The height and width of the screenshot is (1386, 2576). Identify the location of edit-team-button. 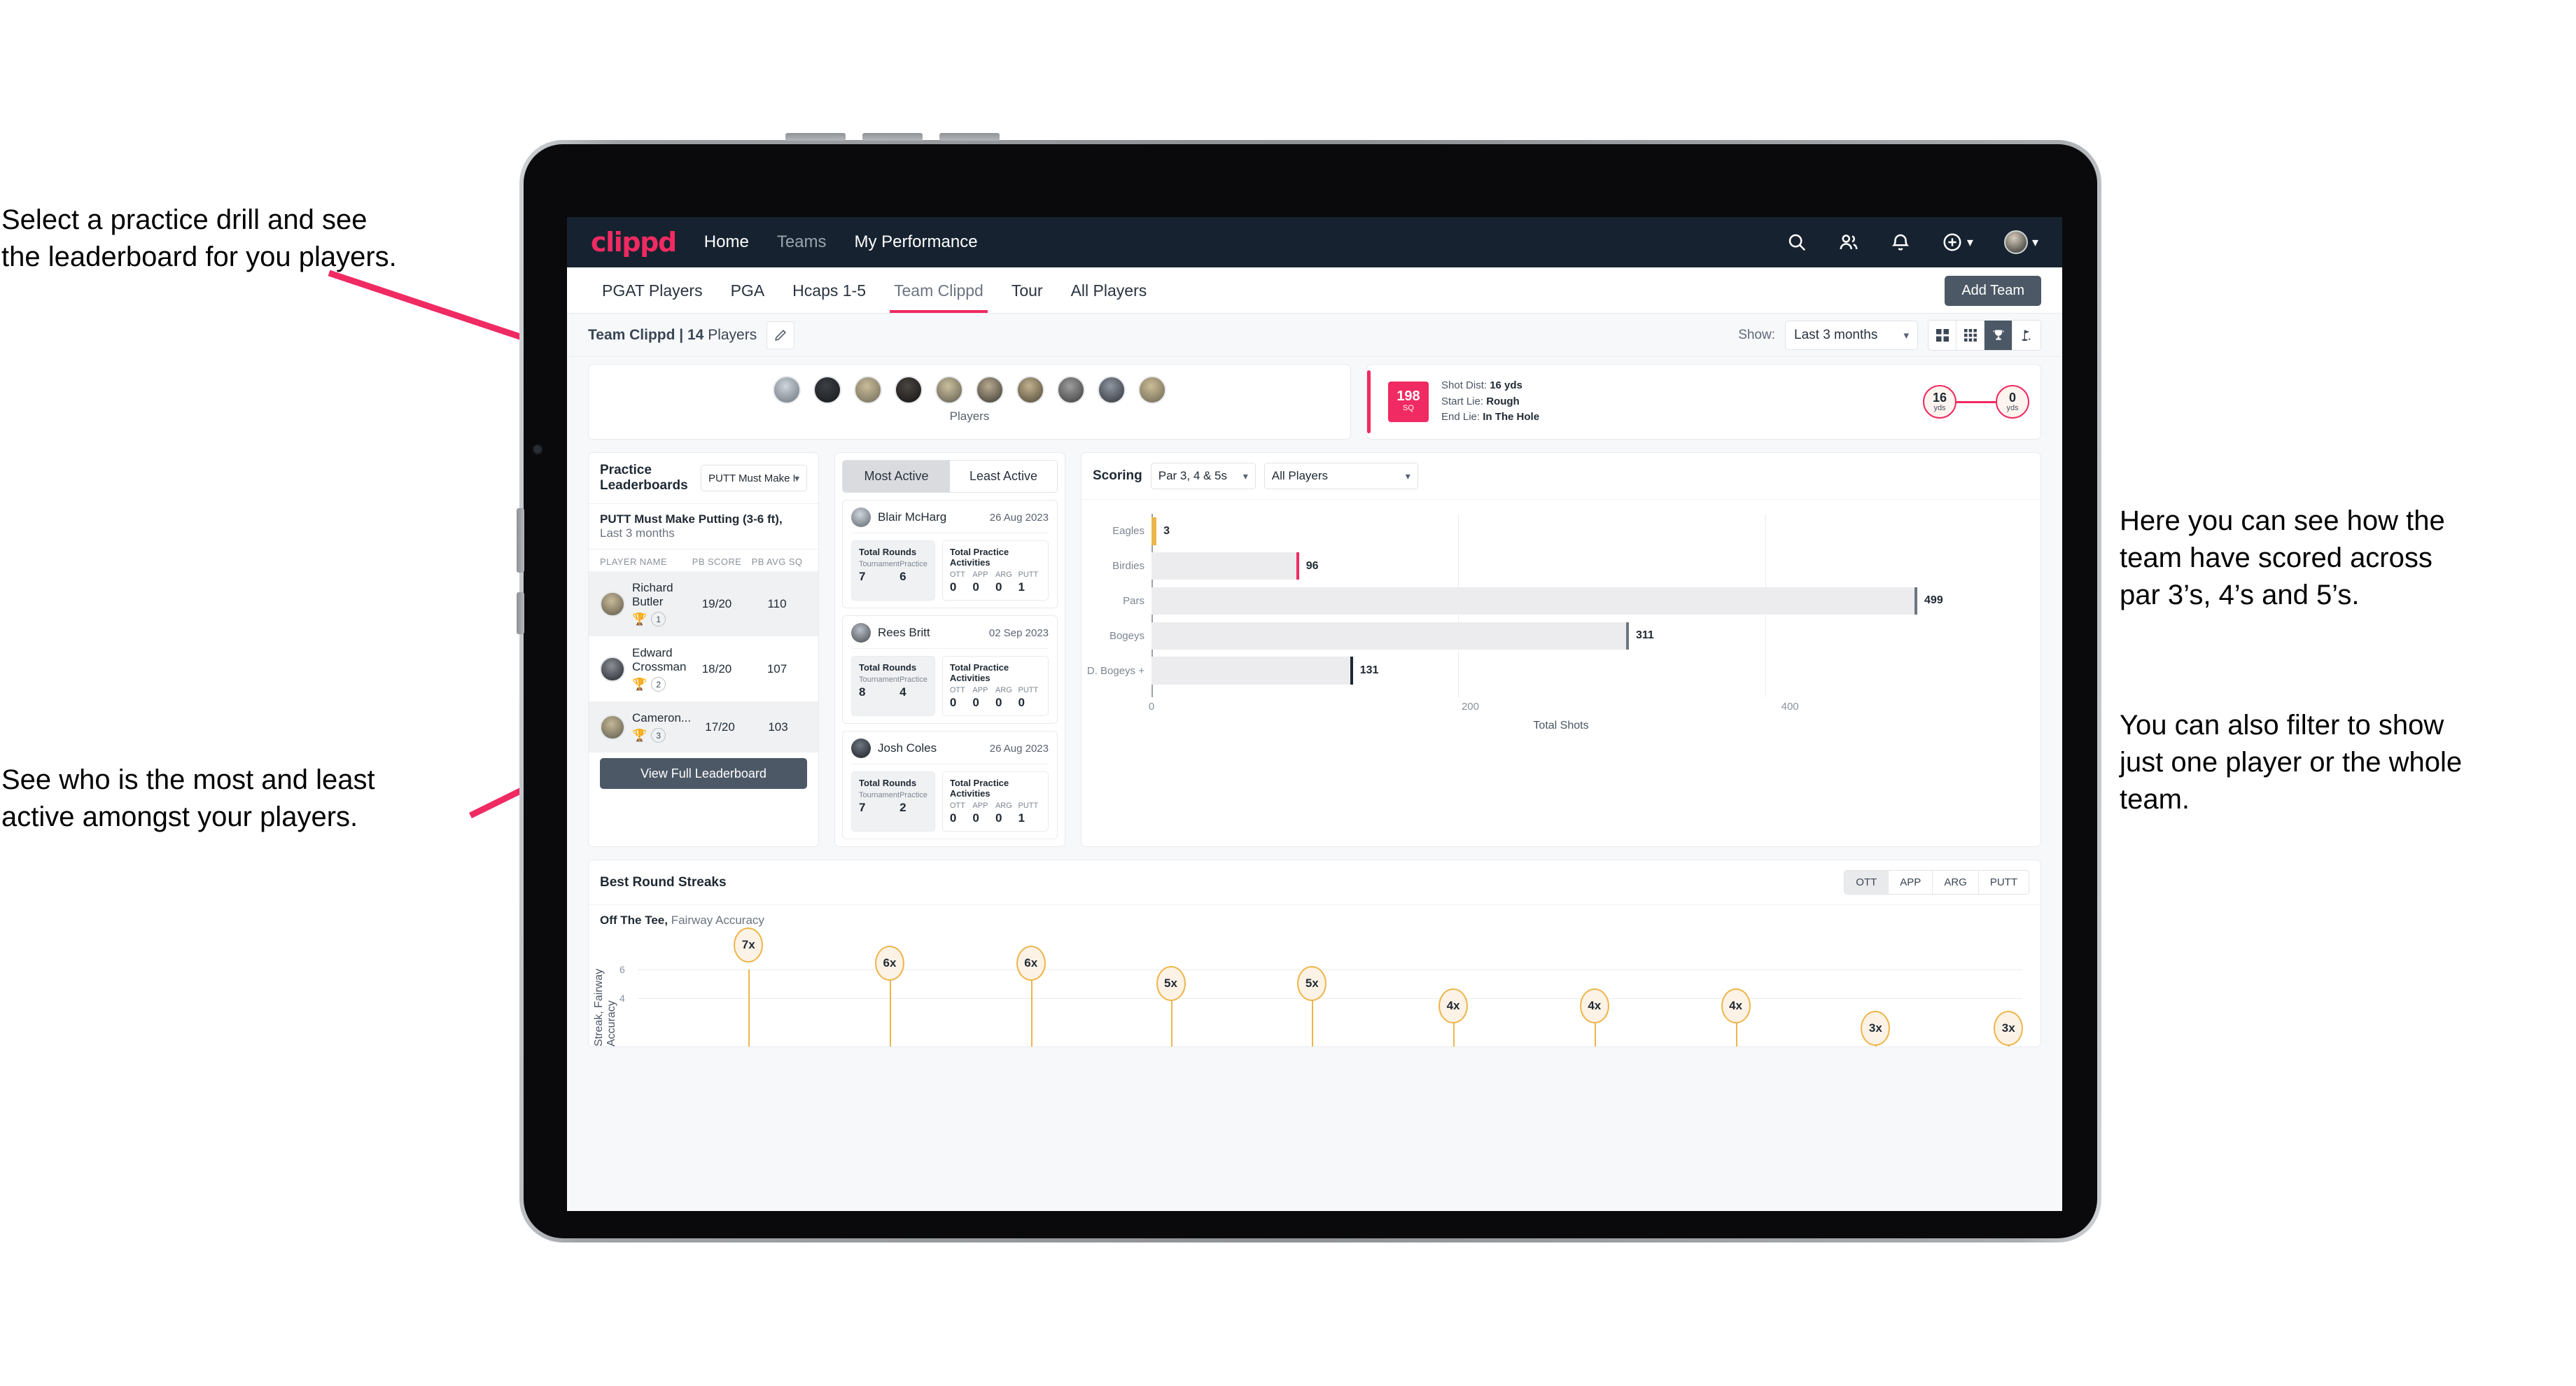
(780, 335).